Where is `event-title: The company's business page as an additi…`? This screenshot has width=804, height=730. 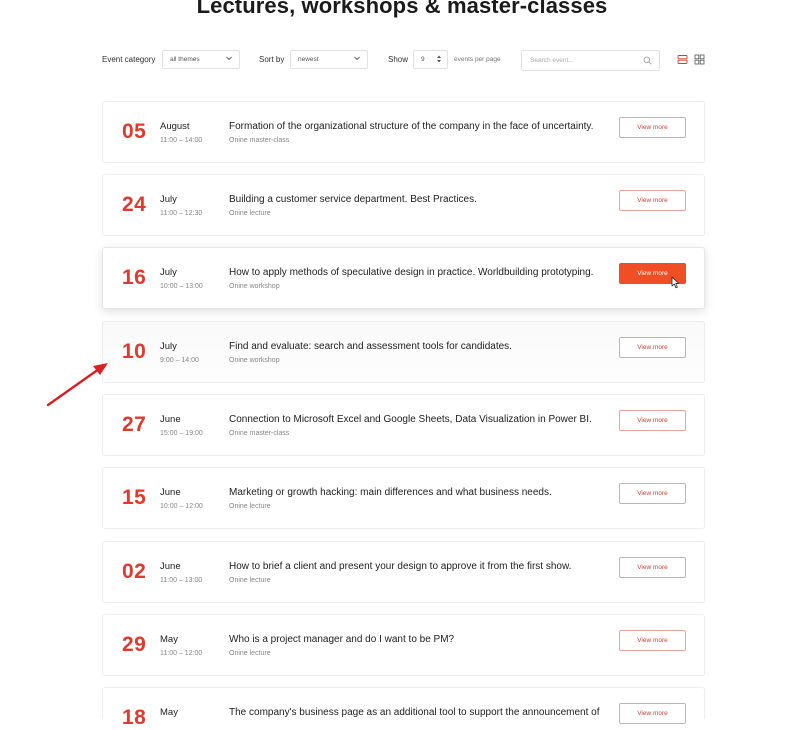 event-title: The company's business page as an additi… is located at coordinates (414, 712).